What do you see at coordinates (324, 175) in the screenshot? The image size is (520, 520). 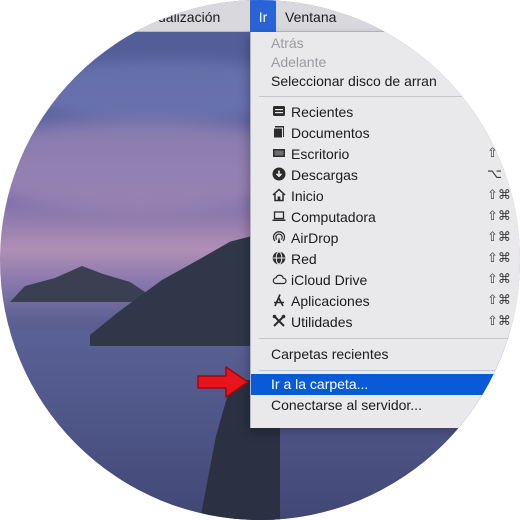 I see `menu-item-label: Descargas` at bounding box center [324, 175].